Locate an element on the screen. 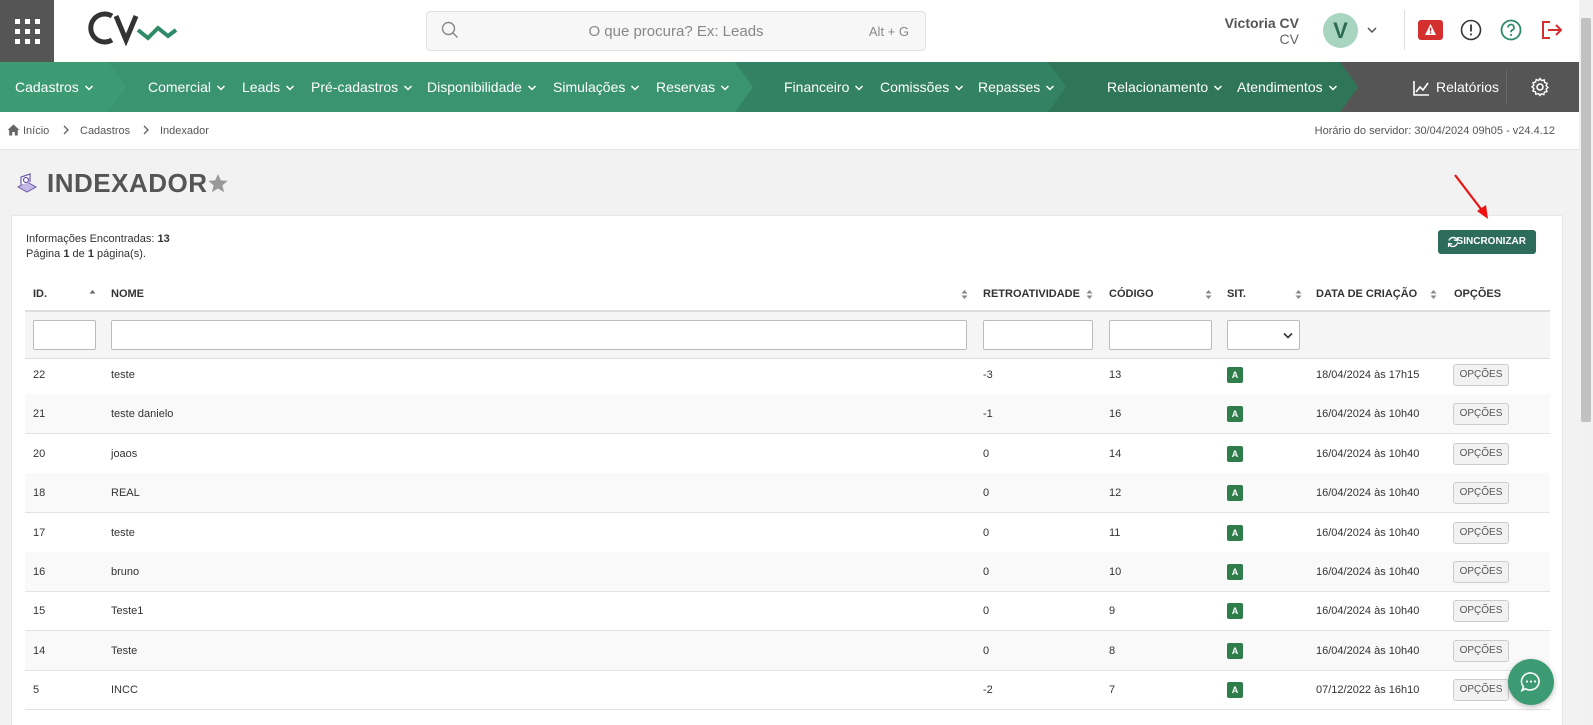 This screenshot has height=725, width=1593. info-icon is located at coordinates (1471, 30).